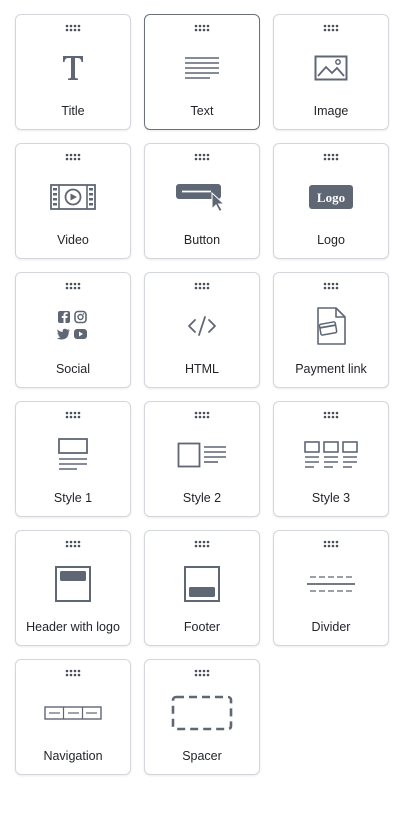 This screenshot has width=410, height=816. Describe the element at coordinates (331, 455) in the screenshot. I see `style-3-icon` at that location.